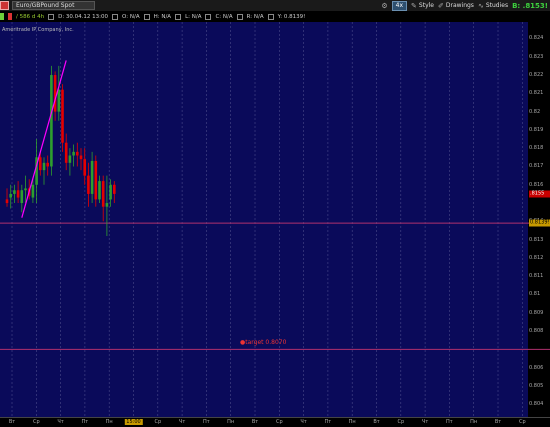  Describe the element at coordinates (303, 422) in the screenshot. I see `time-tick-label: Чт` at that location.